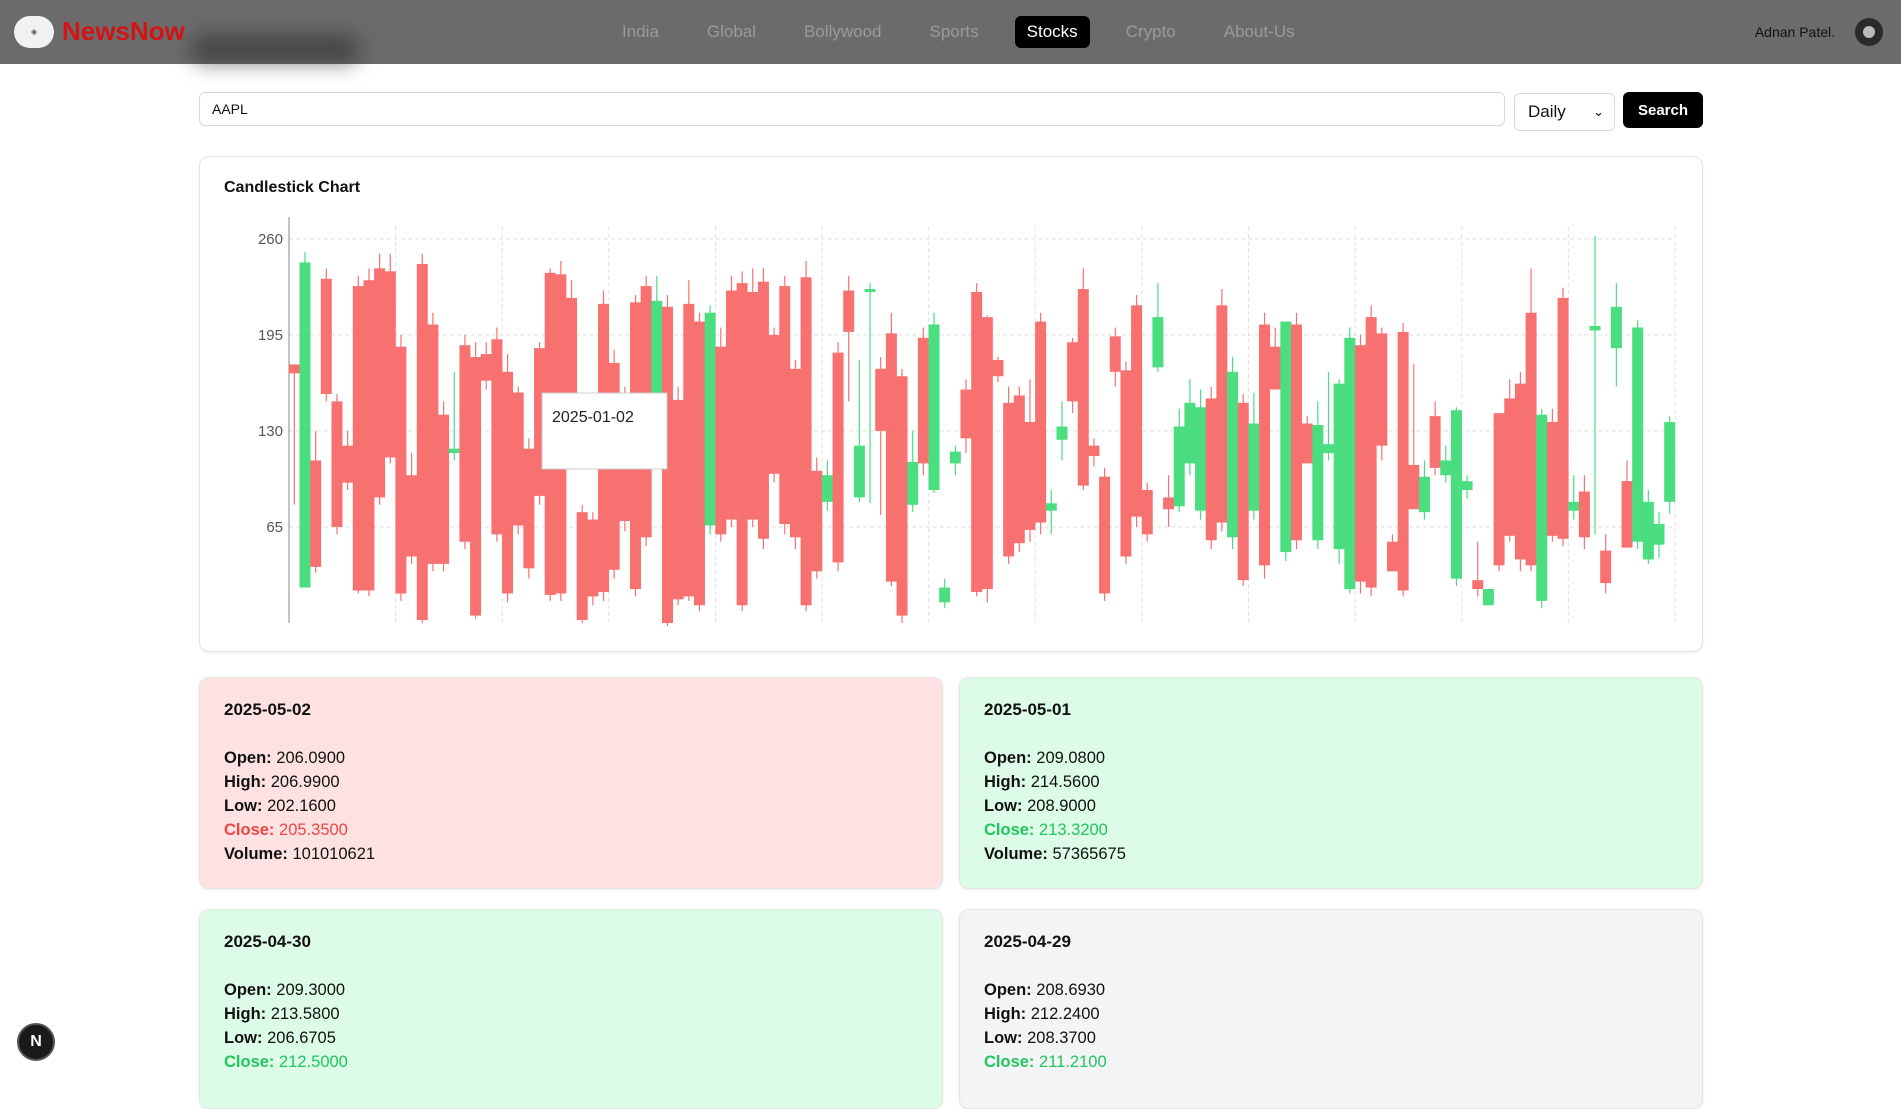 The height and width of the screenshot is (1109, 1901). What do you see at coordinates (571, 1038) in the screenshot?
I see `low-row: Low: 206.6705` at bounding box center [571, 1038].